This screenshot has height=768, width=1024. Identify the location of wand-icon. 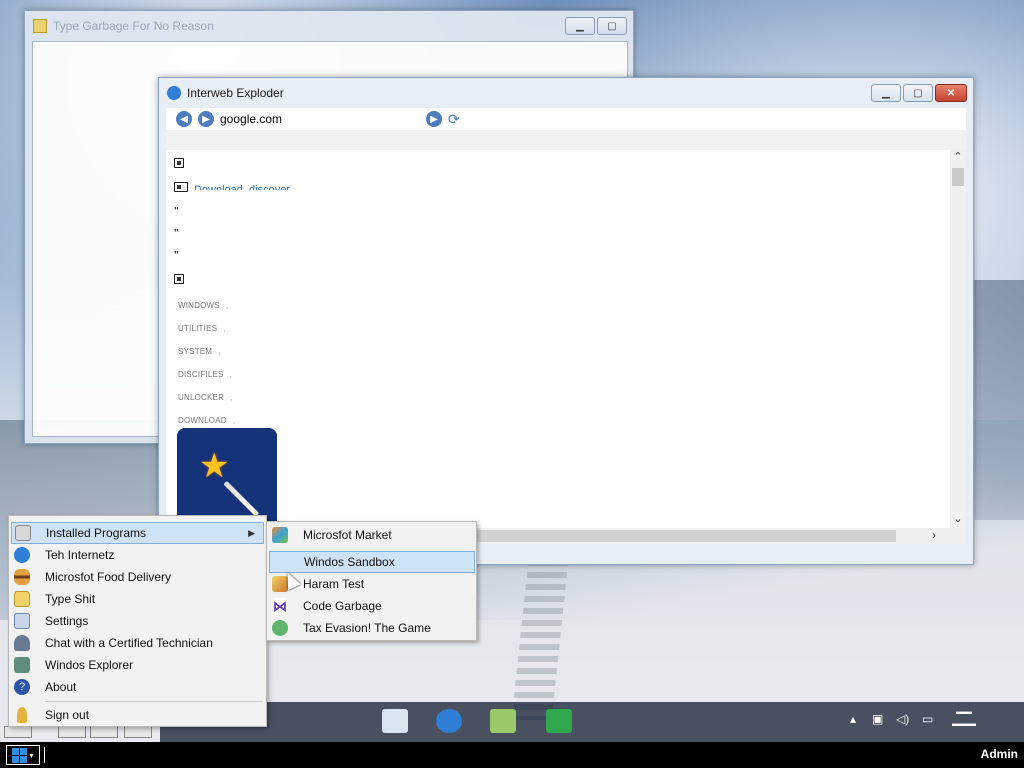
(241, 498).